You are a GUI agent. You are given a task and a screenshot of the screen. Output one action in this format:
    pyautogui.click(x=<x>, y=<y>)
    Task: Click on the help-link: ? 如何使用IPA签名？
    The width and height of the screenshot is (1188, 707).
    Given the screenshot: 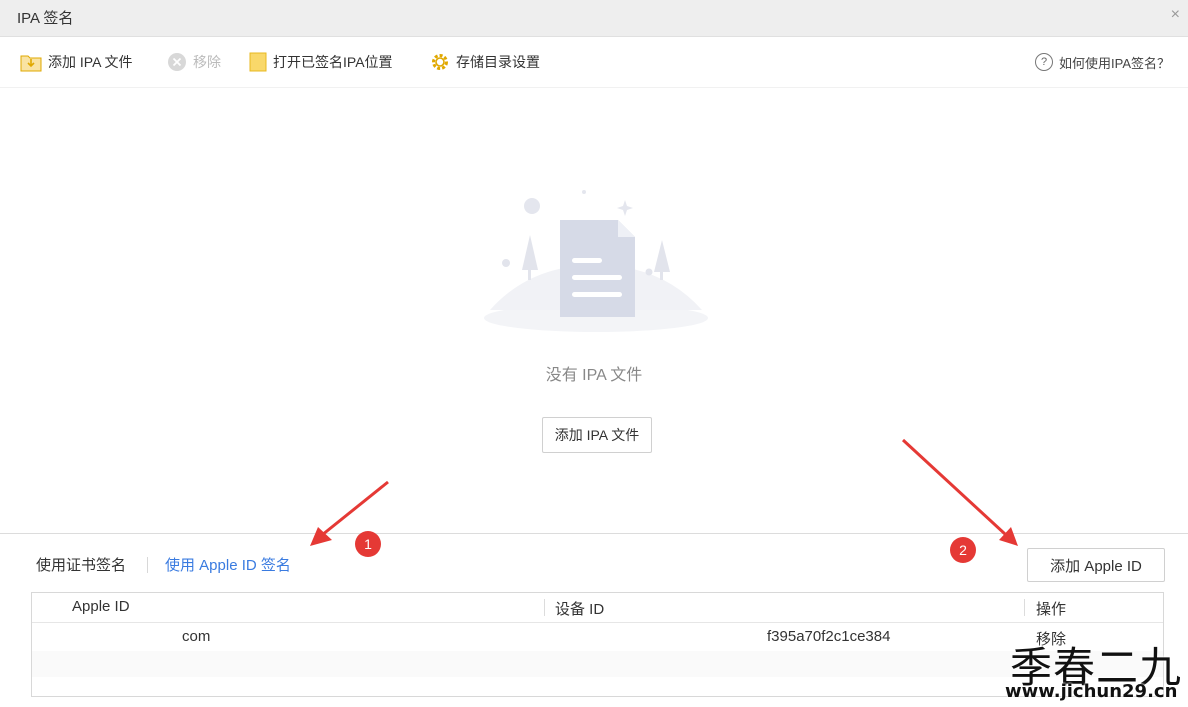 What is the action you would take?
    pyautogui.click(x=1102, y=62)
    